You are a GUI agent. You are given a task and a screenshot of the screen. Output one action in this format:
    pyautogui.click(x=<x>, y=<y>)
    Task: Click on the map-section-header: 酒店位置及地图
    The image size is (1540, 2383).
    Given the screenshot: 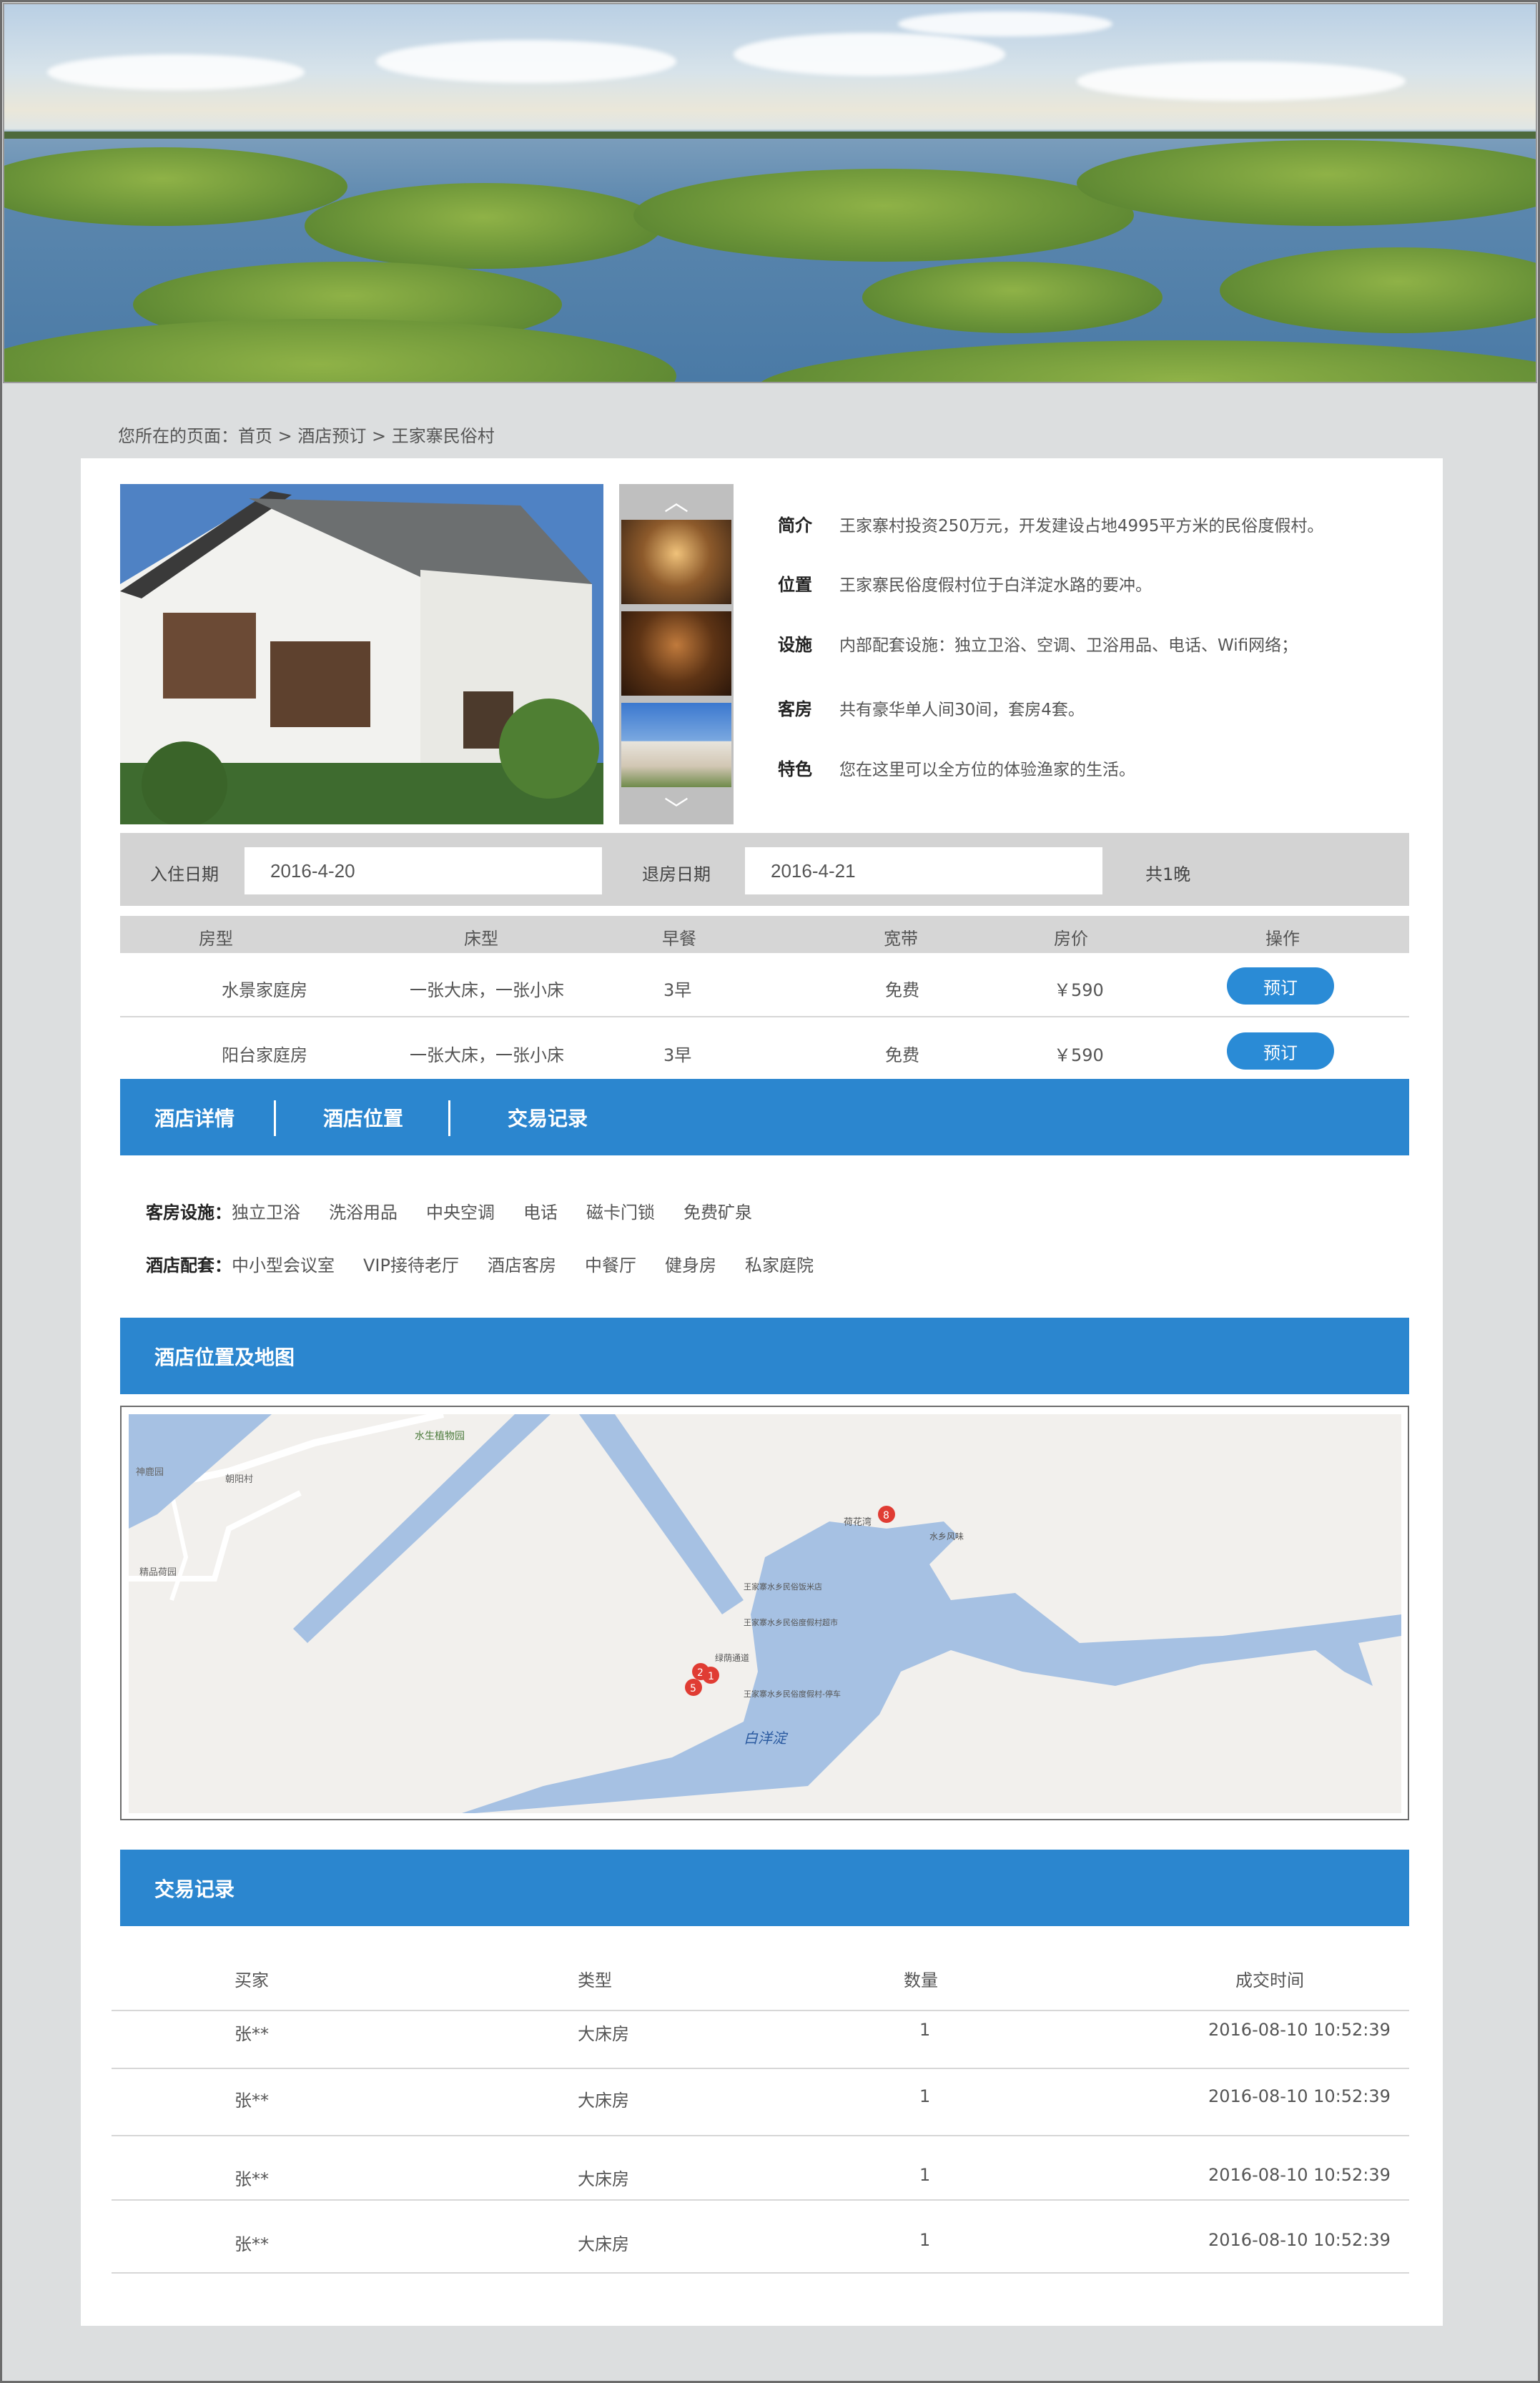 What is the action you would take?
    pyautogui.click(x=765, y=1356)
    